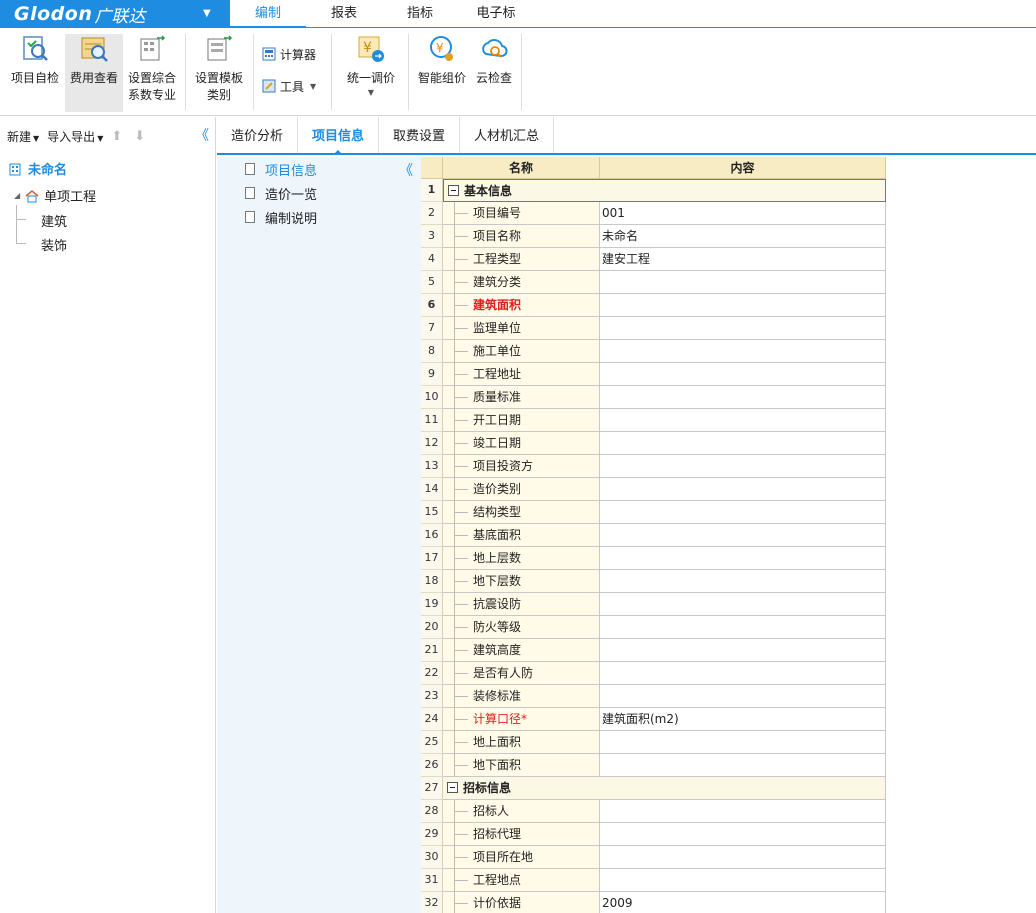 This screenshot has height=913, width=1036. I want to click on name-cell: 施工单位, so click(521, 351).